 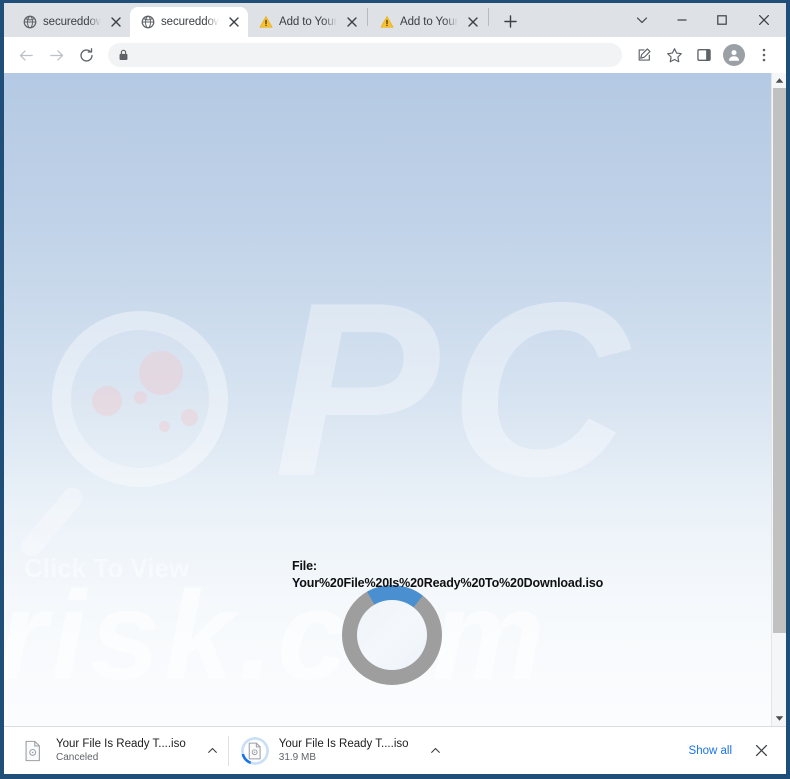 What do you see at coordinates (32, 751) in the screenshot?
I see `file-icon` at bounding box center [32, 751].